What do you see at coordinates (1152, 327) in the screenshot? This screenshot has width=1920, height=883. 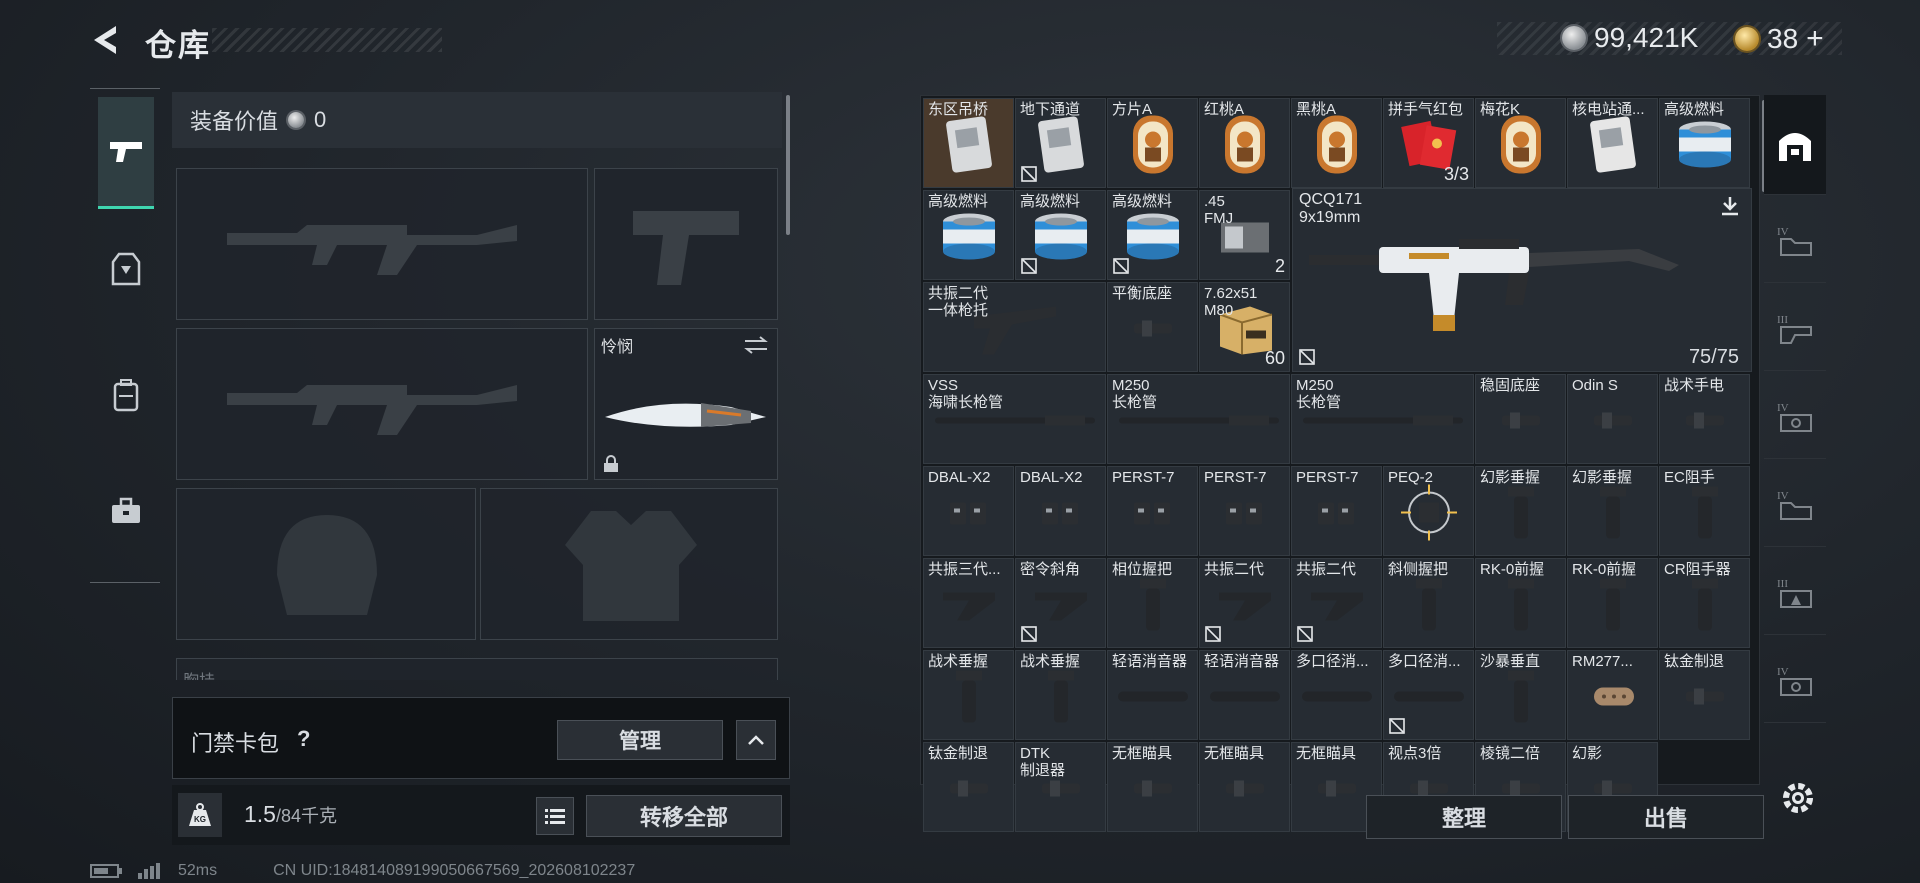 I see `inventory-item: 平衡底座` at bounding box center [1152, 327].